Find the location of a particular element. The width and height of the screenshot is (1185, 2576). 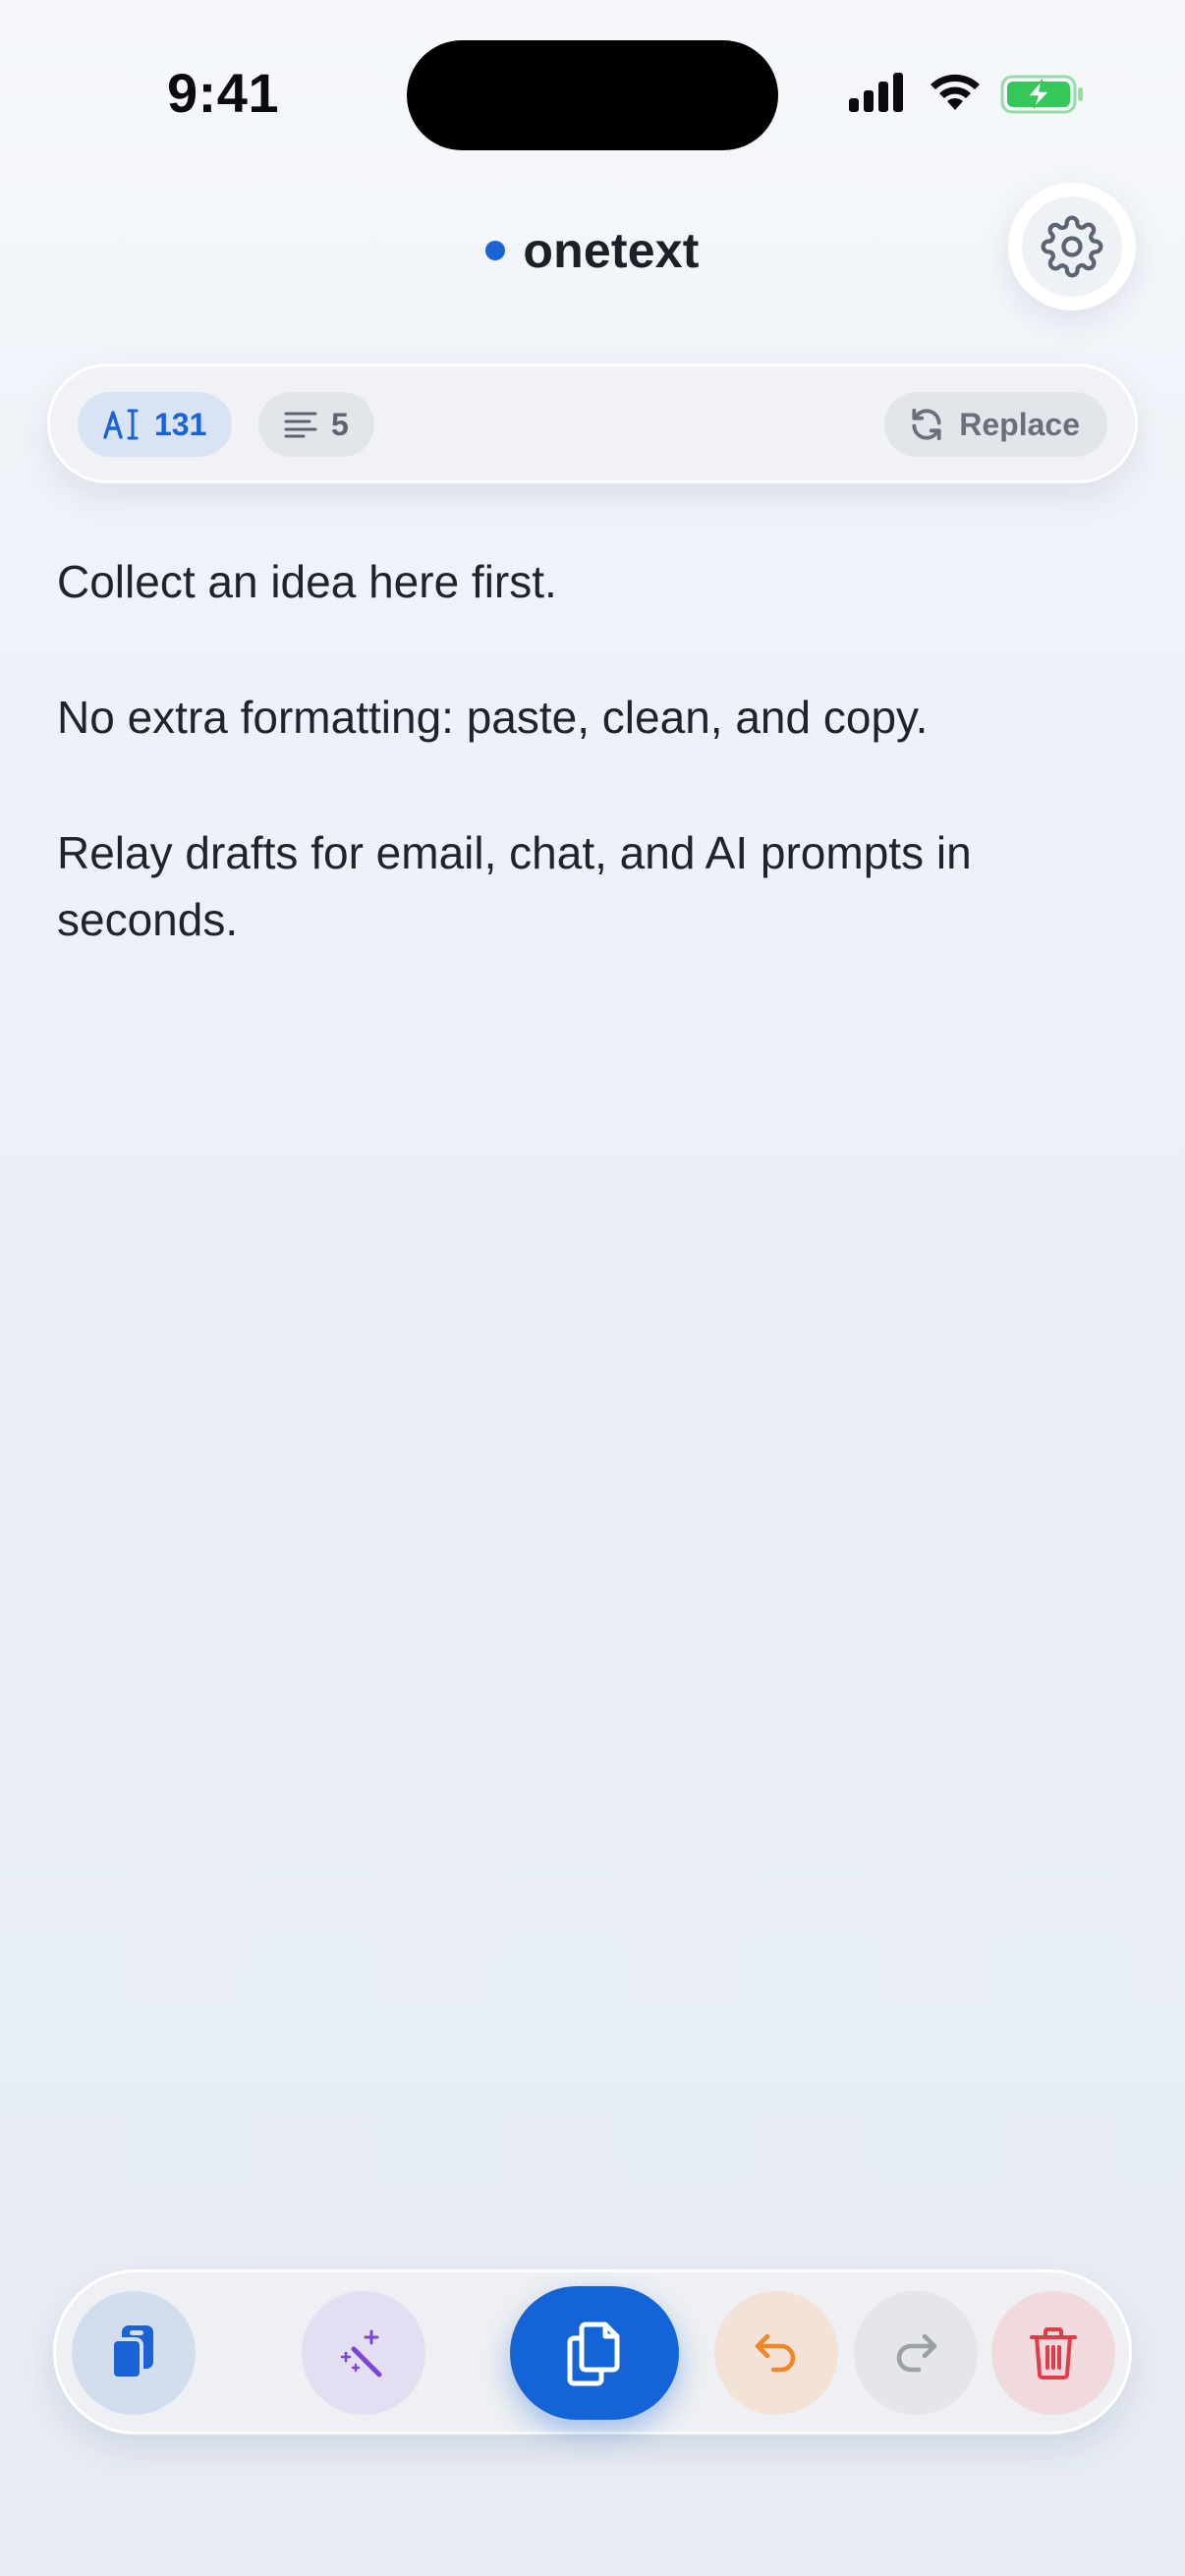

status-bar: 9:41 is located at coordinates (592, 75).